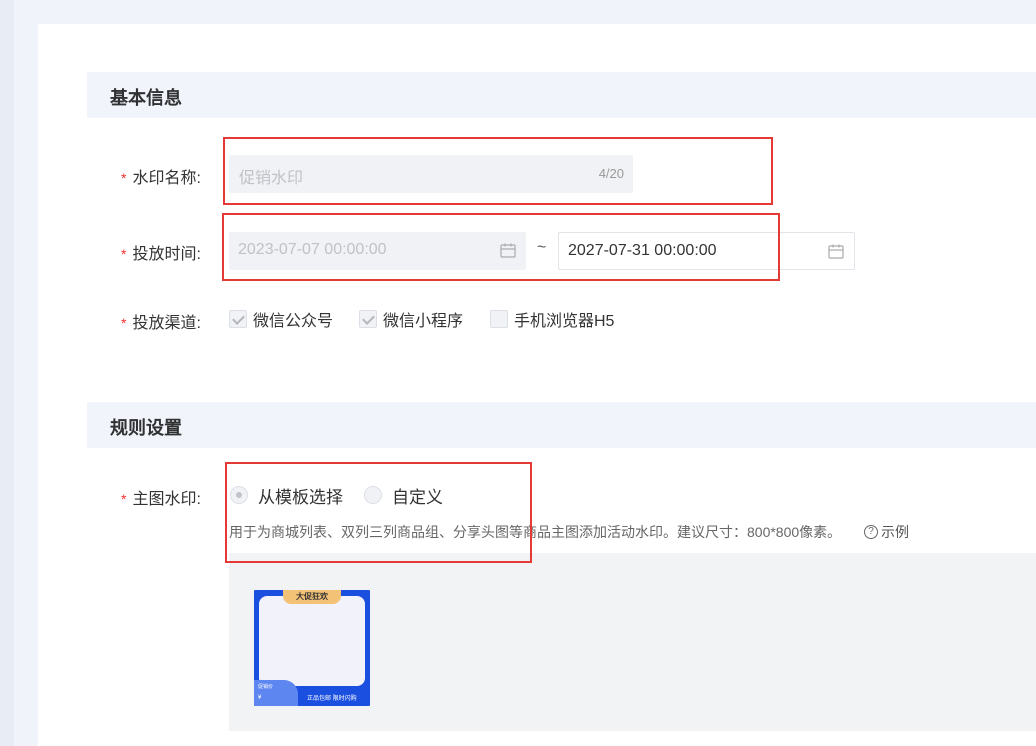  Describe the element at coordinates (281, 319) in the screenshot. I see `channel-checkbox-wechat-official: 微信公众号` at that location.